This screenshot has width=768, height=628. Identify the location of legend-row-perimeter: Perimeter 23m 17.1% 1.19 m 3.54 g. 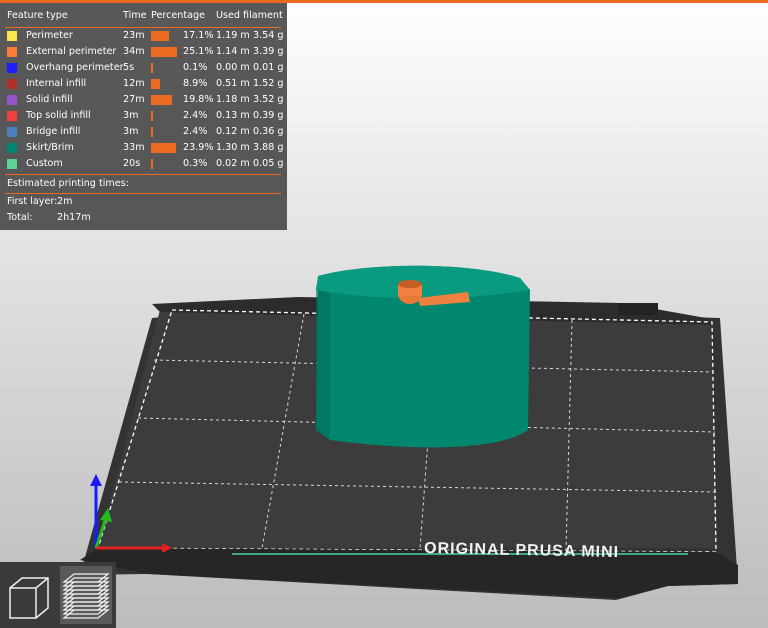
(143, 36).